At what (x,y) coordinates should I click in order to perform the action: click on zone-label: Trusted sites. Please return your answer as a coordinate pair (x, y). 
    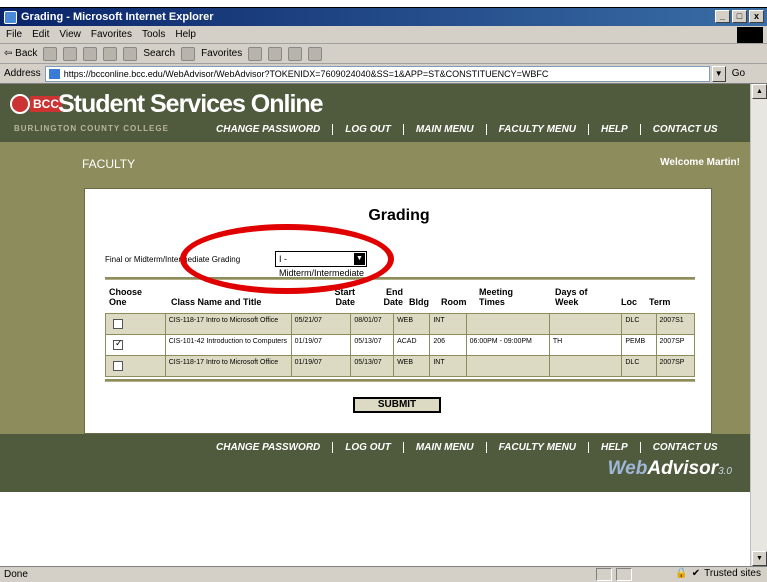
    Looking at the image, I should click on (732, 573).